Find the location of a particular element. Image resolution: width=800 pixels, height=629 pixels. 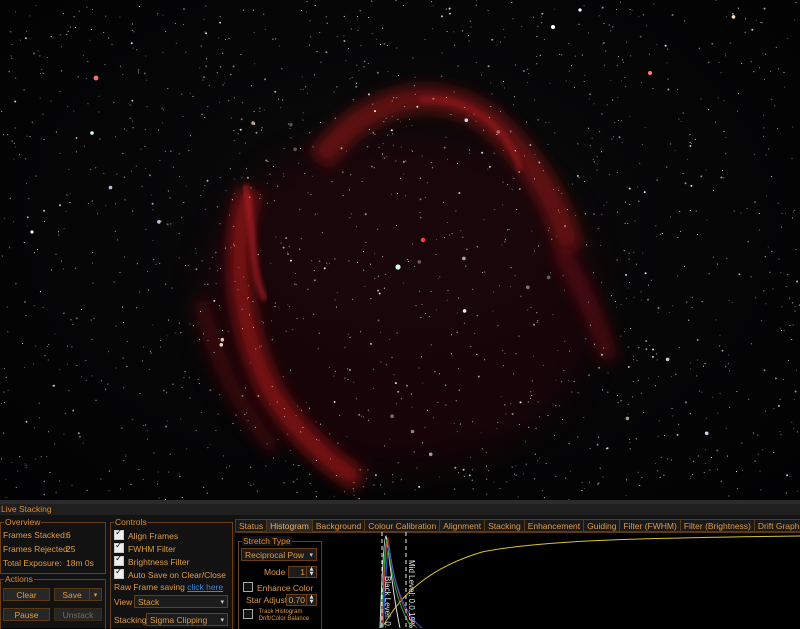

mode-spinner: 1 ▲ ▼ is located at coordinates (302, 572).